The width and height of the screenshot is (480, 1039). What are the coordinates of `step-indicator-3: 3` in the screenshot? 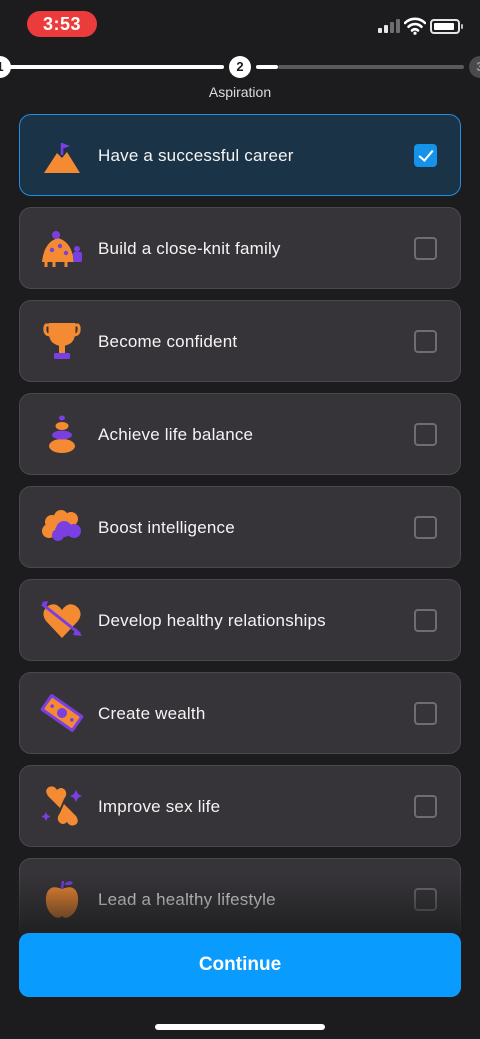 It's located at (474, 67).